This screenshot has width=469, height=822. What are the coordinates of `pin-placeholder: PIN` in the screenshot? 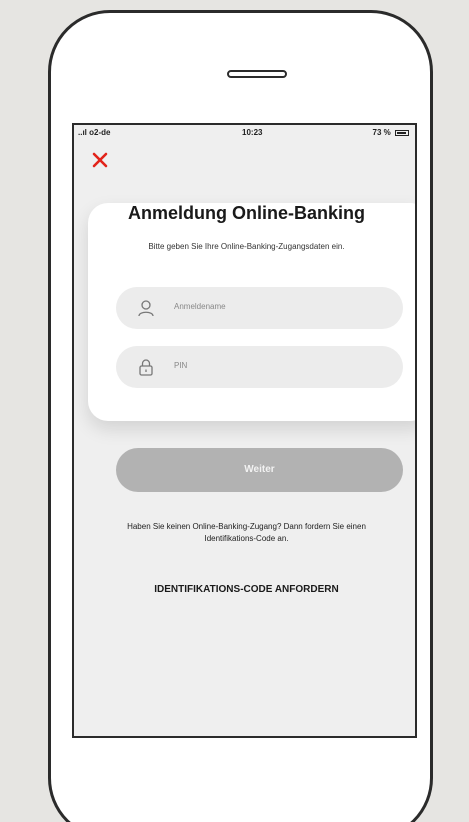 It's located at (181, 365).